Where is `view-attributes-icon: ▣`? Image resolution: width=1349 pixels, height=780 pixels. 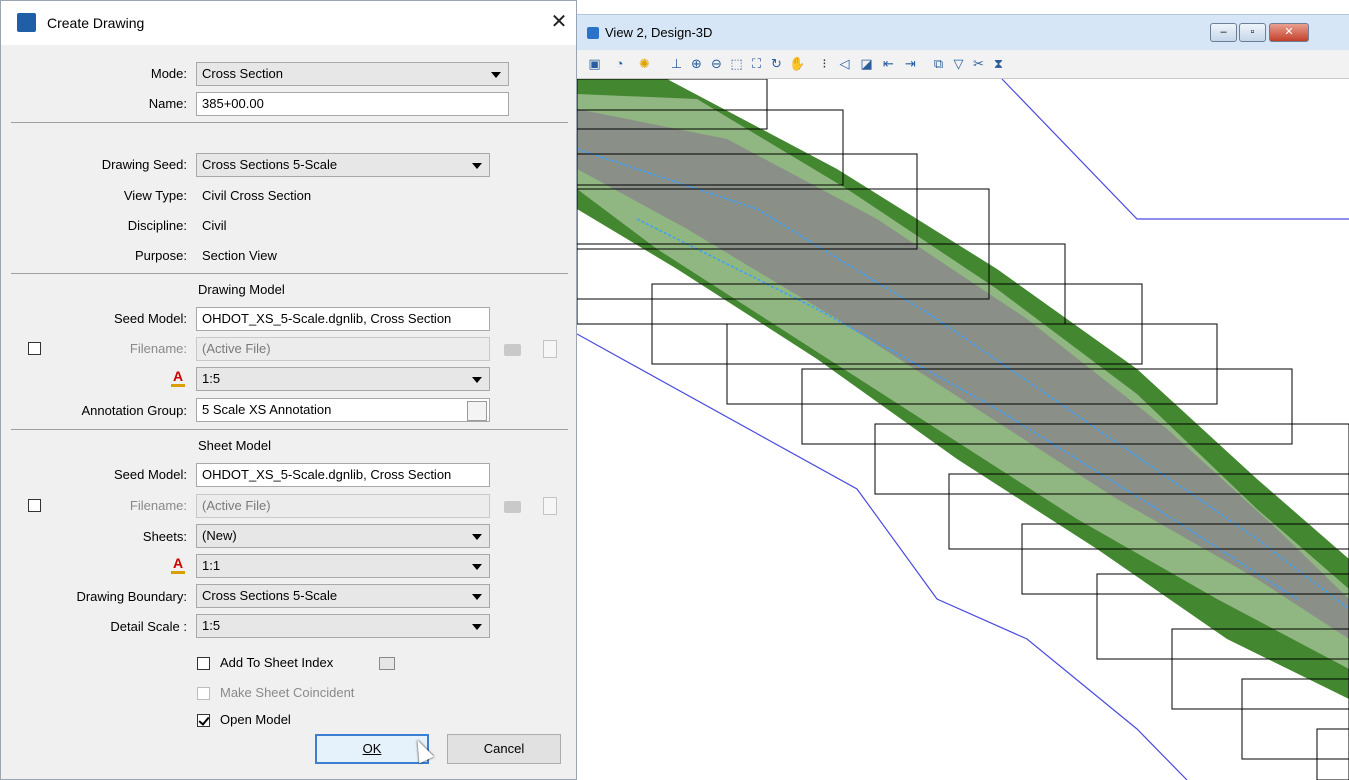
view-attributes-icon: ▣ is located at coordinates (594, 63).